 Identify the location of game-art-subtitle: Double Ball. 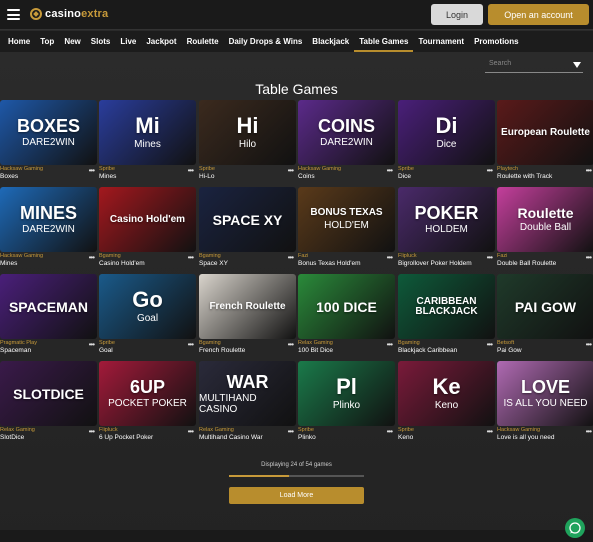
(545, 227).